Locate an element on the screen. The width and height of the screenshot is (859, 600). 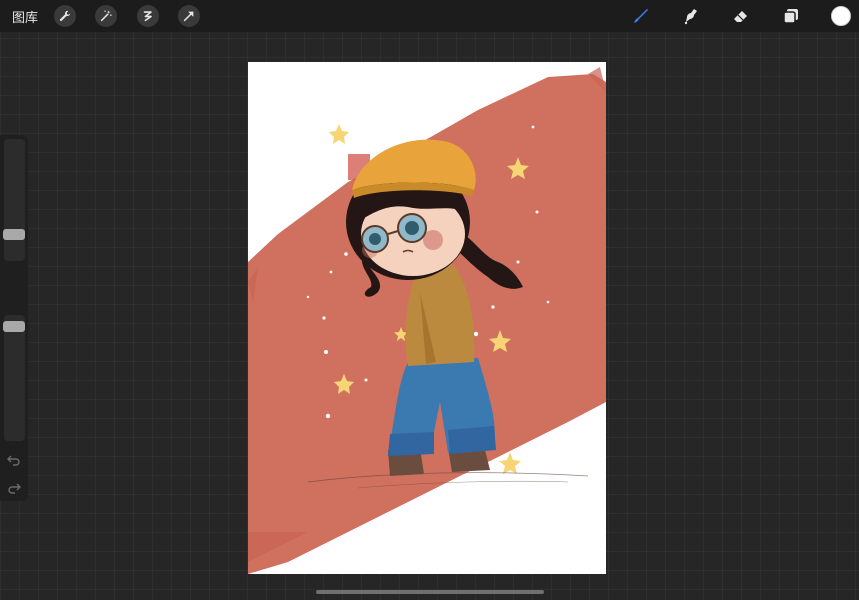
actions-wrench-button is located at coordinates (65, 16).